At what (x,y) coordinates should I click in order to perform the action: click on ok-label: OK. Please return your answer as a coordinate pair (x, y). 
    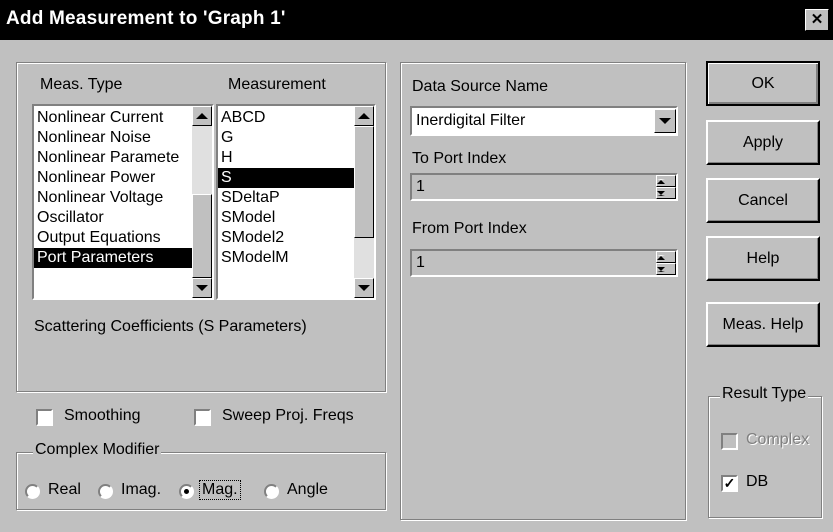
    Looking at the image, I should click on (763, 83).